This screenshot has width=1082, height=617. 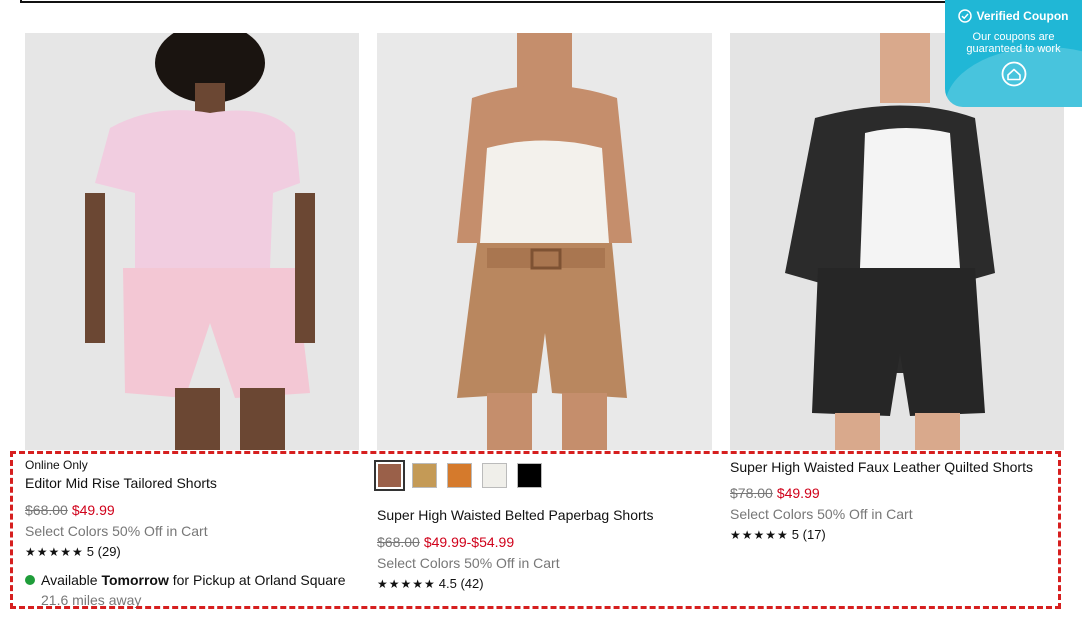 What do you see at coordinates (965, 16) in the screenshot?
I see `check-circle-icon` at bounding box center [965, 16].